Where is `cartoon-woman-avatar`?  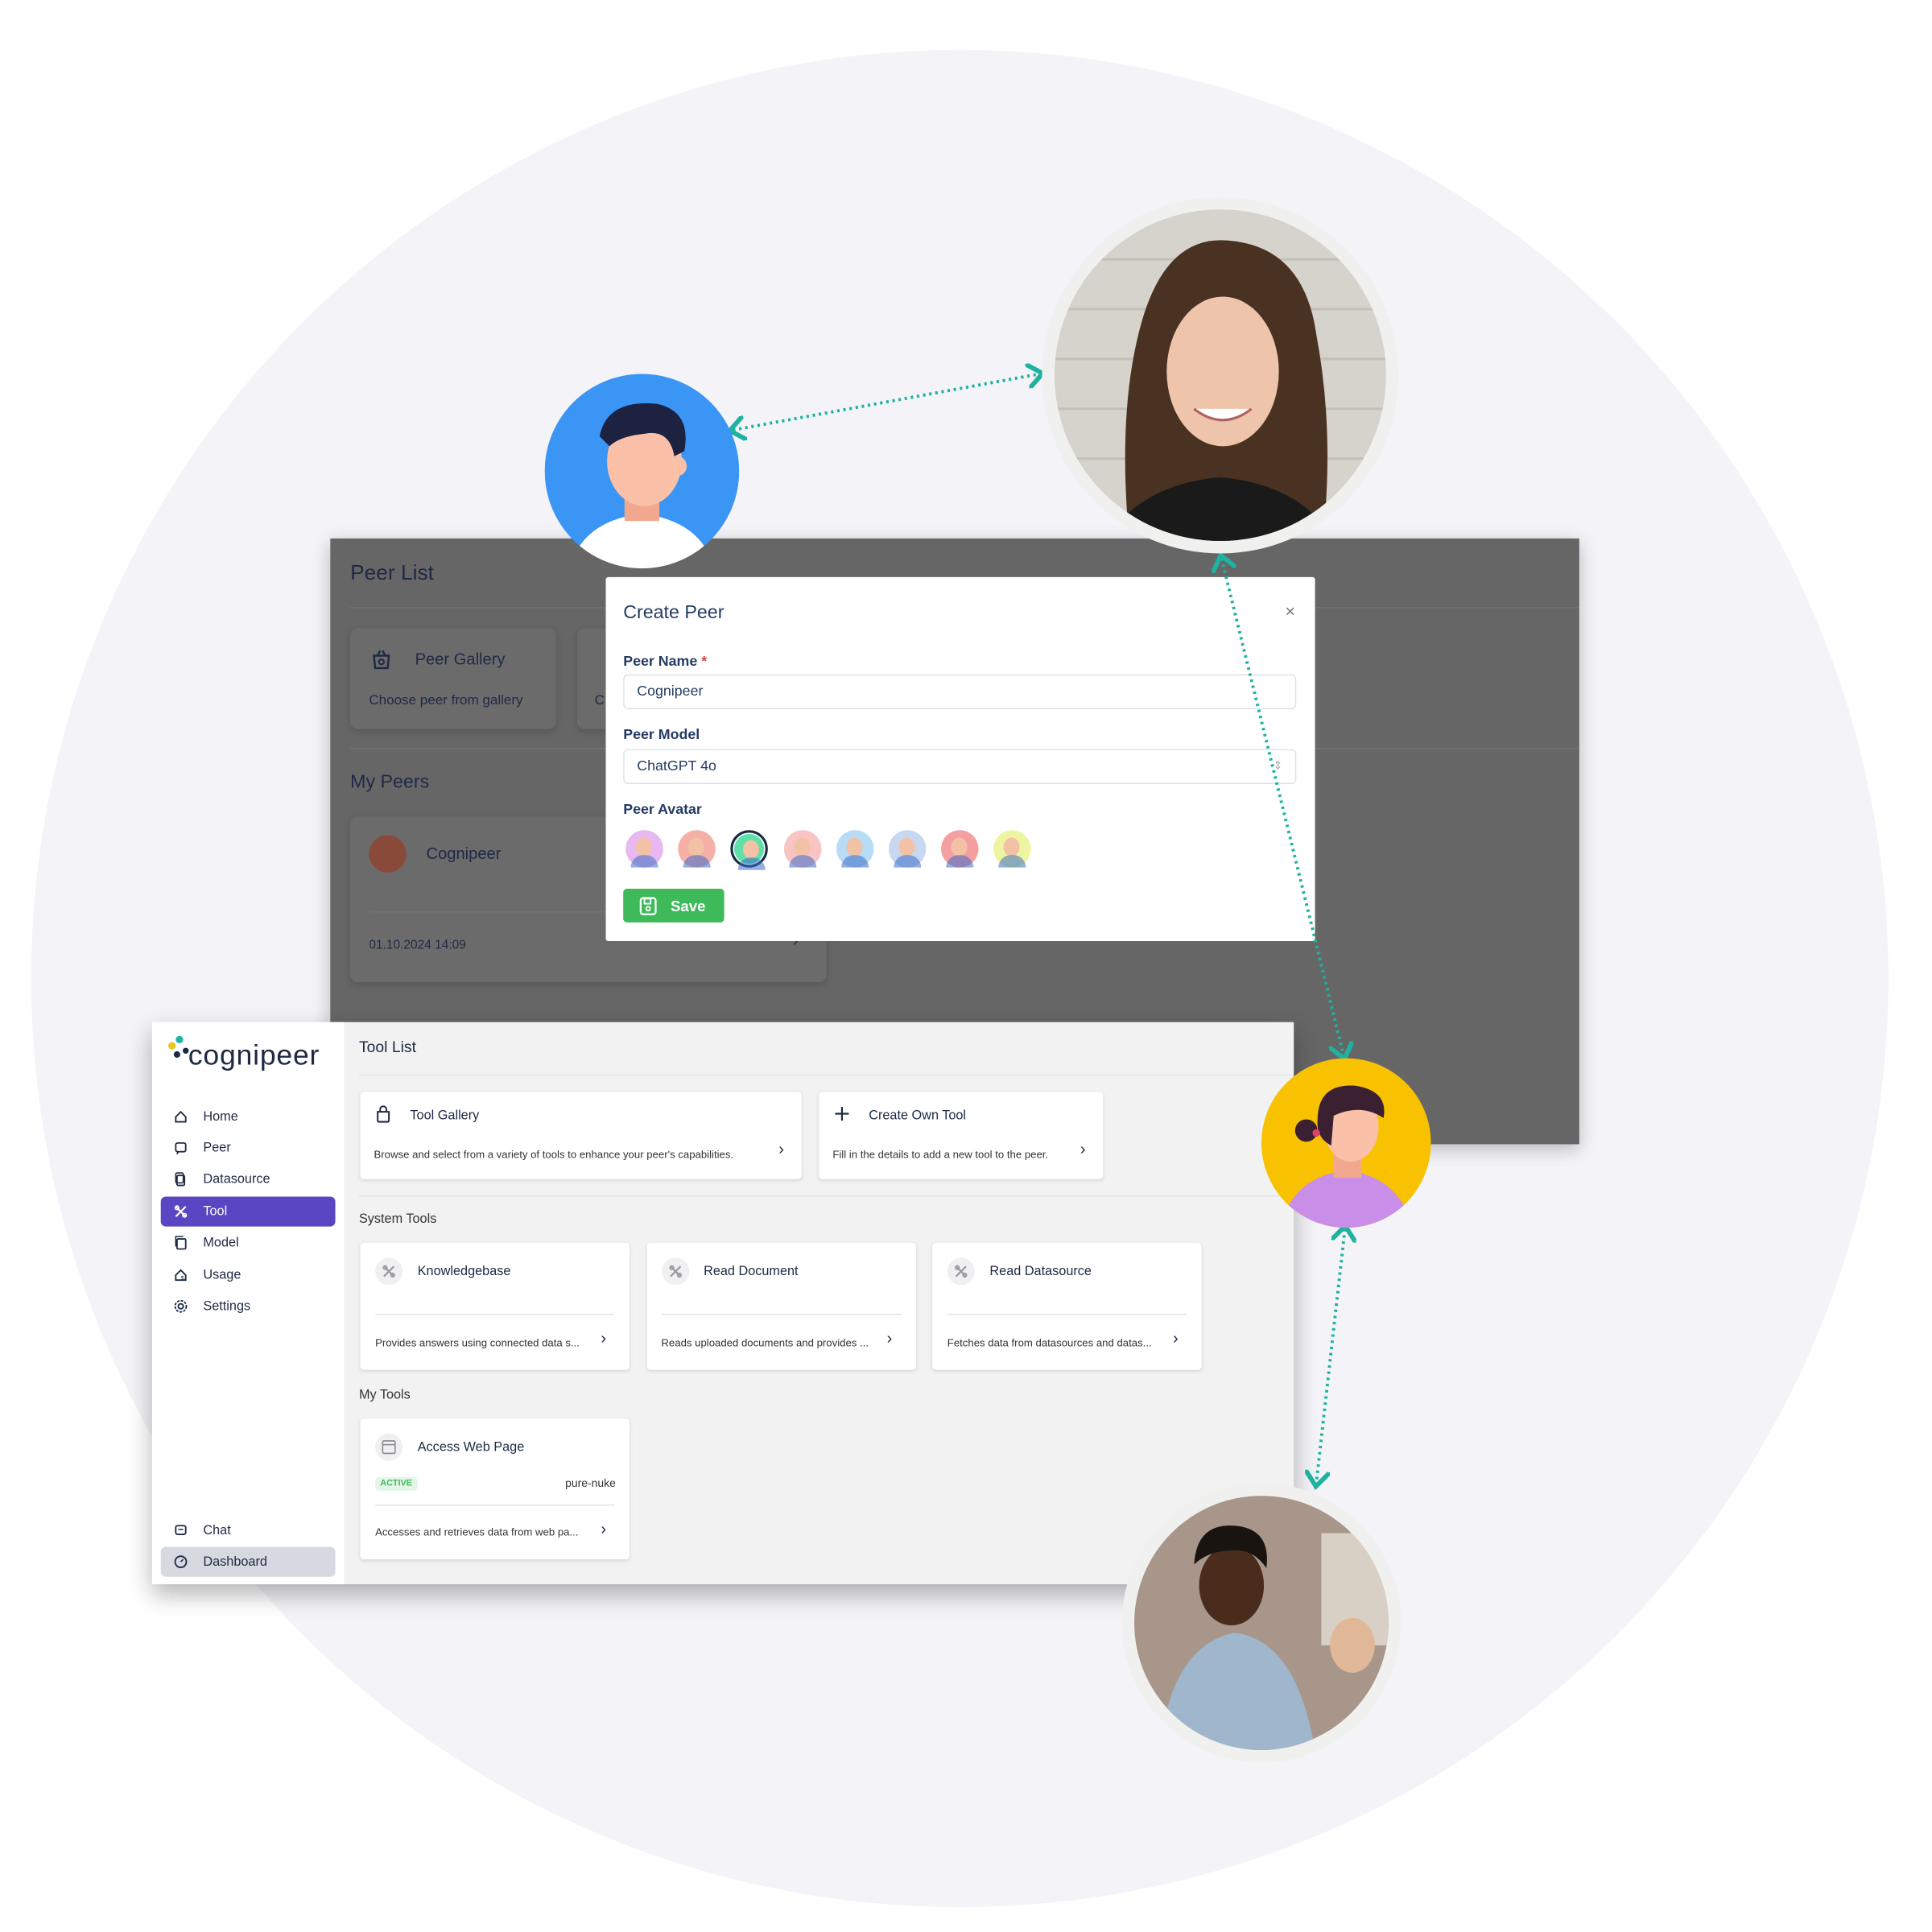 cartoon-woman-avatar is located at coordinates (1346, 1143).